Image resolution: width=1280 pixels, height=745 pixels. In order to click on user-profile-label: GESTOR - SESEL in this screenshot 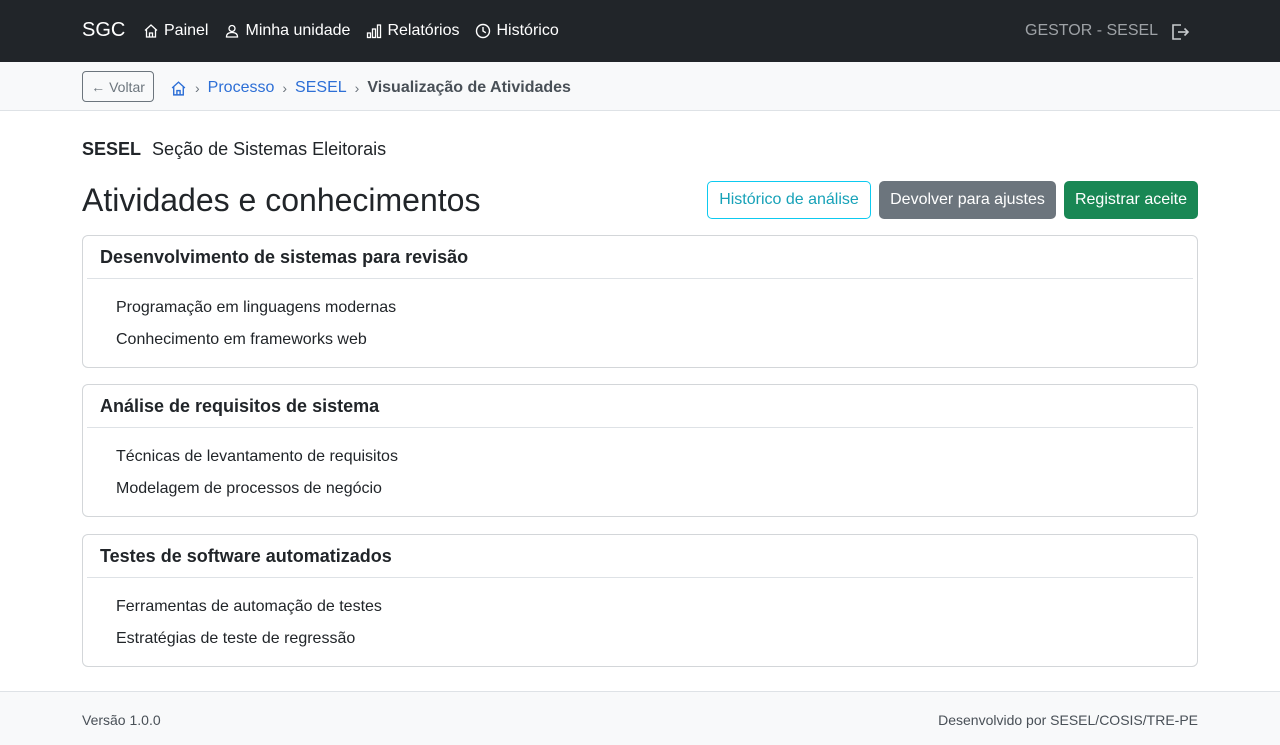, I will do `click(1092, 30)`.